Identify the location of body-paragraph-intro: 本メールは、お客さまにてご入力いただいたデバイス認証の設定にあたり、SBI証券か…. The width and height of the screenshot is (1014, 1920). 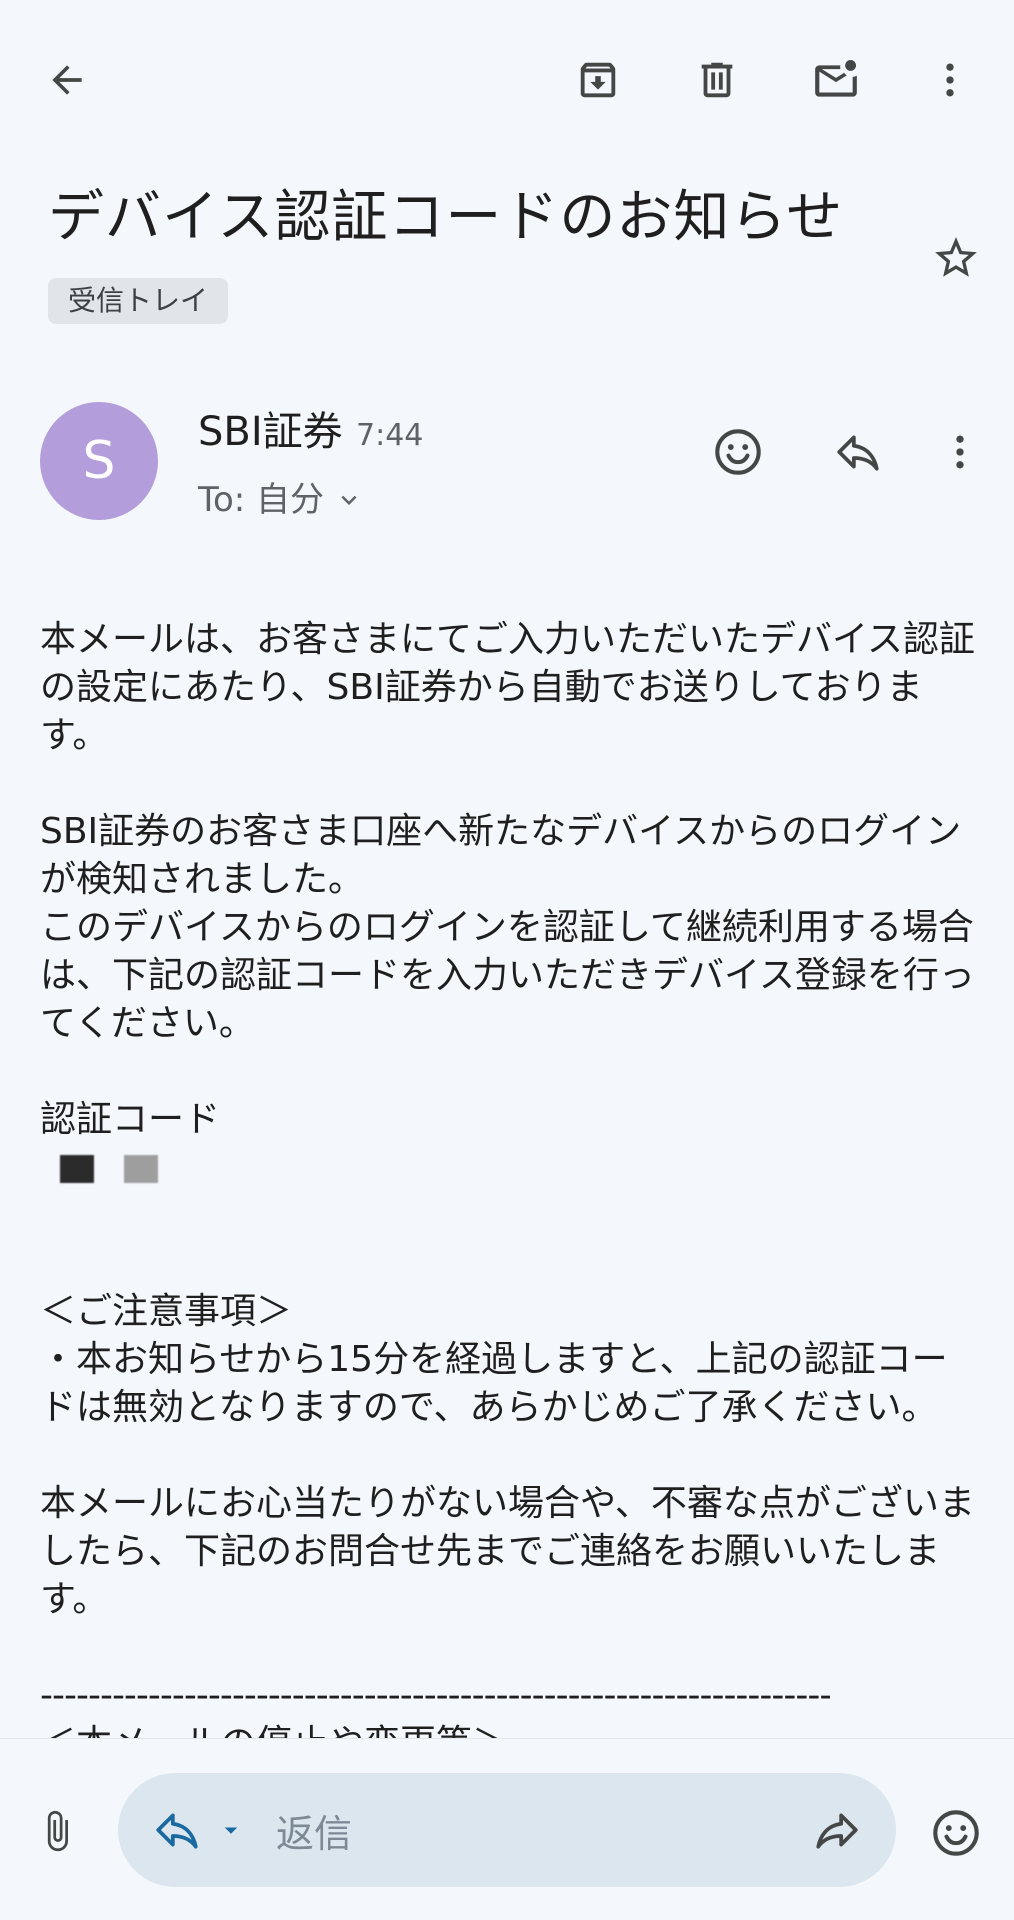
(507, 687).